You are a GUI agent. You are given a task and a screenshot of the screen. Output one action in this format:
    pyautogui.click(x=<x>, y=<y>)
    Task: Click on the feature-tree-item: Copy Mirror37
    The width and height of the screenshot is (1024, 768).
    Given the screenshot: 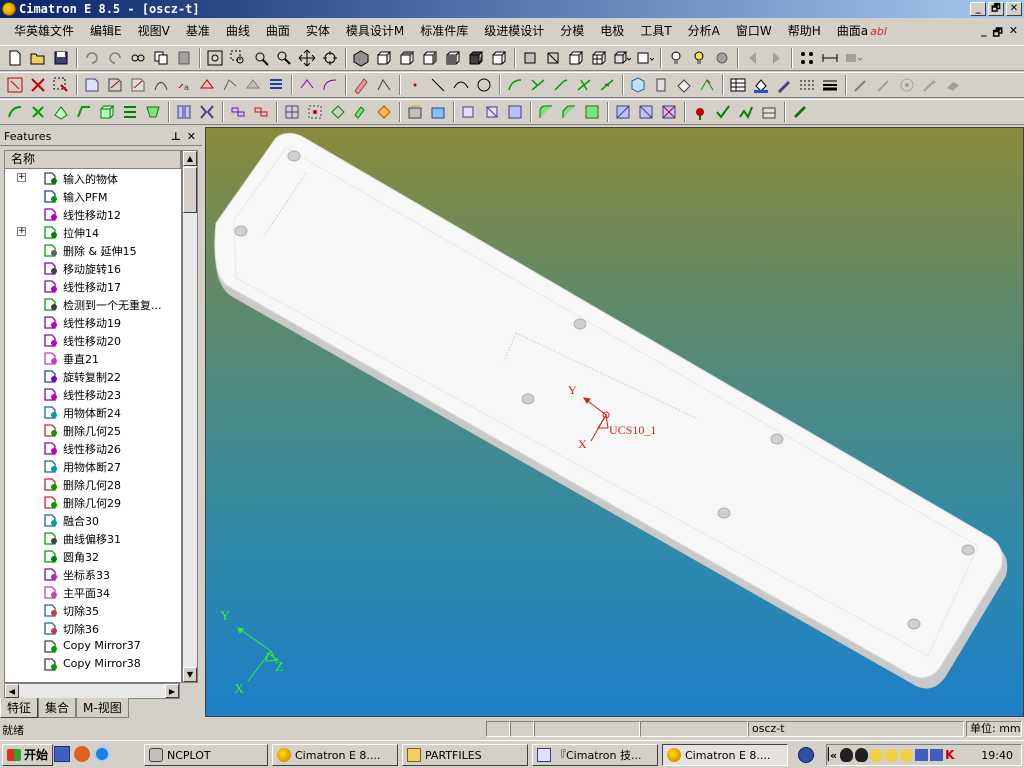 What is the action you would take?
    pyautogui.click(x=93, y=646)
    